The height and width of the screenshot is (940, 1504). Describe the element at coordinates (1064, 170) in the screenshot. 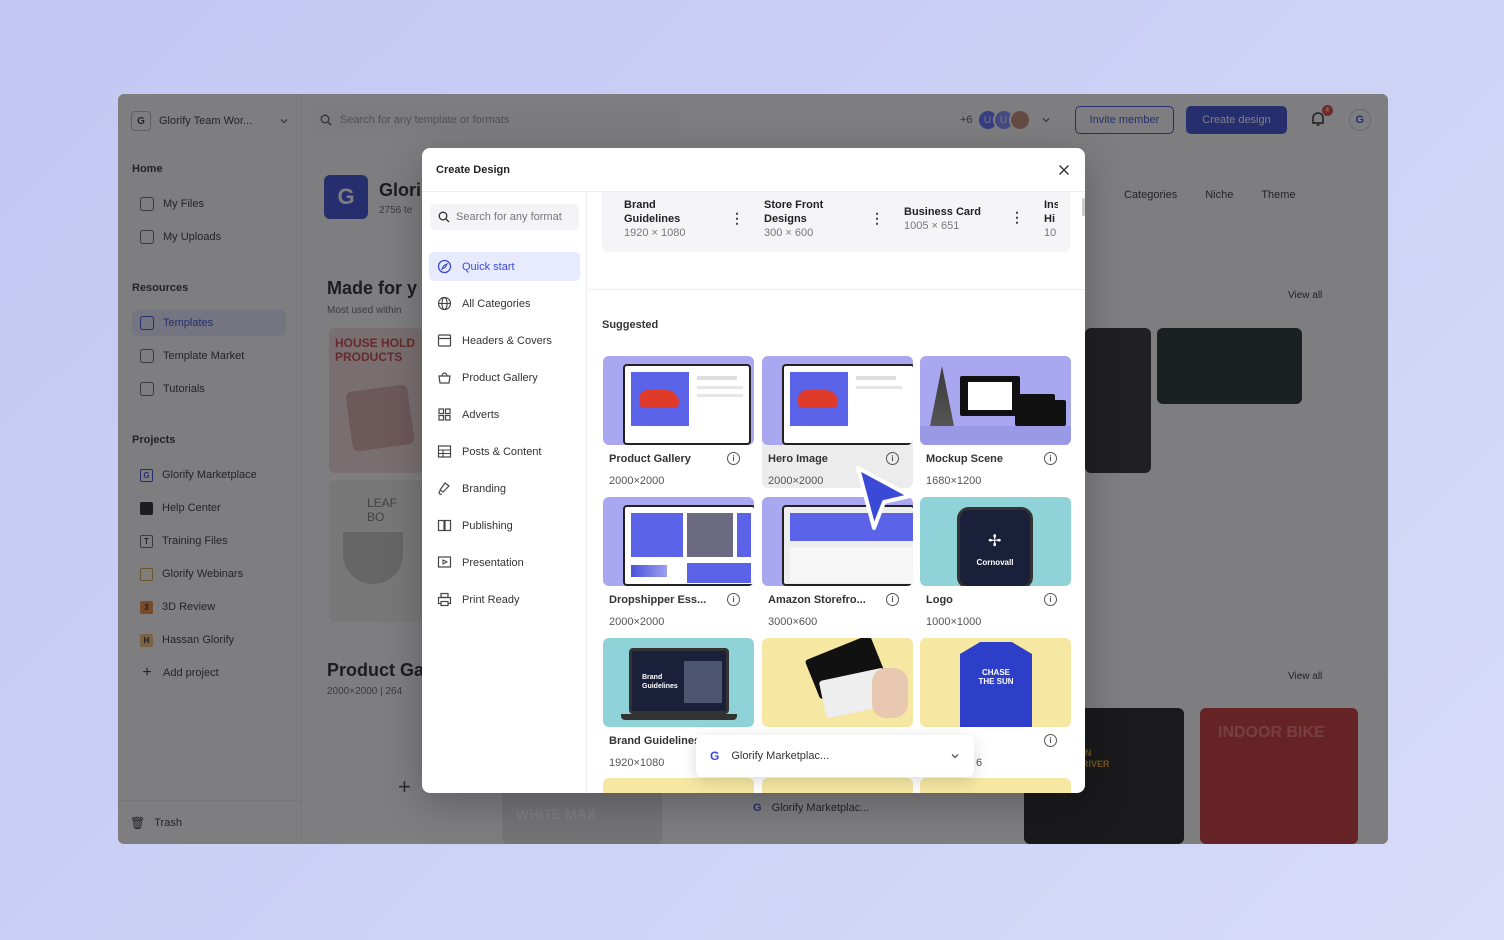

I see `close-button` at that location.